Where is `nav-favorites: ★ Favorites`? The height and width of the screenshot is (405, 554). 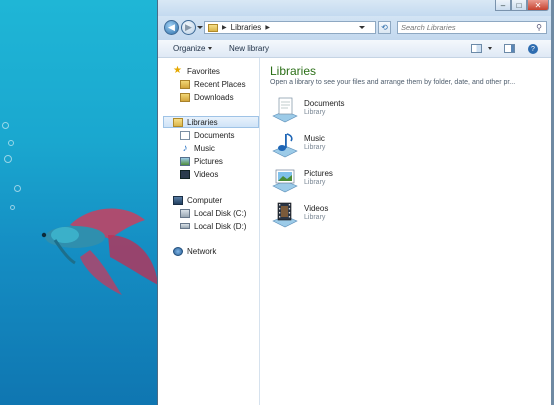
nav-favorites: ★ Favorites is located at coordinates (196, 71).